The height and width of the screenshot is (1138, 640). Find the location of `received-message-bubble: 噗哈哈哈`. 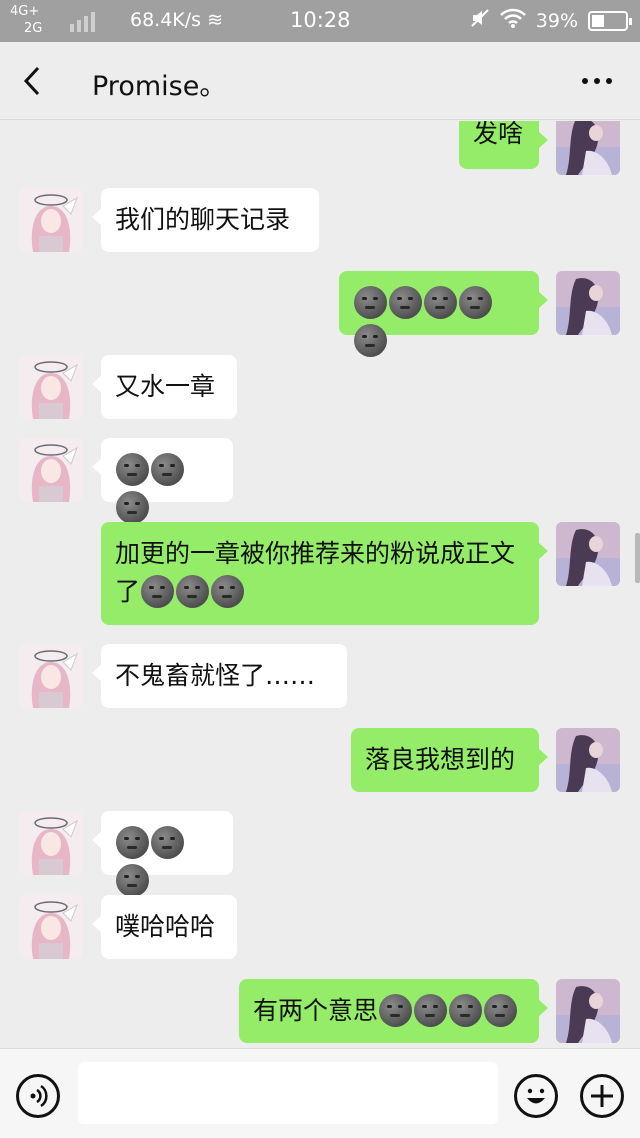

received-message-bubble: 噗哈哈哈 is located at coordinates (164, 927).